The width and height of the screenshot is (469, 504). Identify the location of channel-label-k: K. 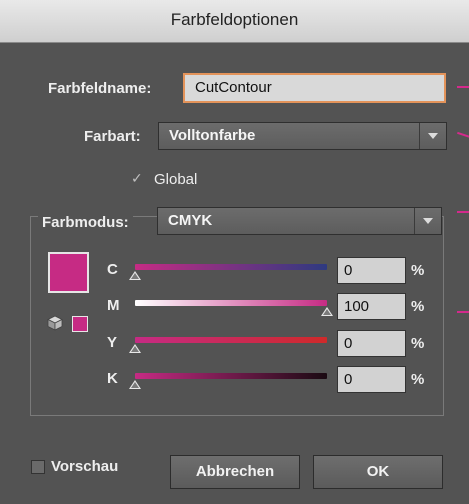
(112, 378).